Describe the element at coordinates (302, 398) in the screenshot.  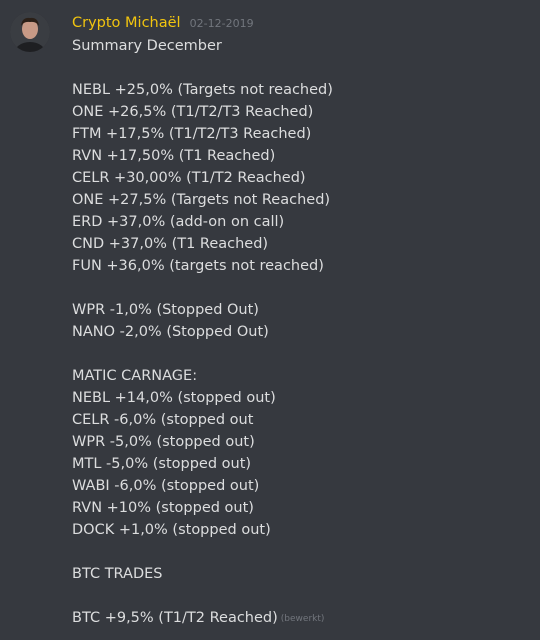
I see `message-line: NEBL +14,0% (stopped out)` at that location.